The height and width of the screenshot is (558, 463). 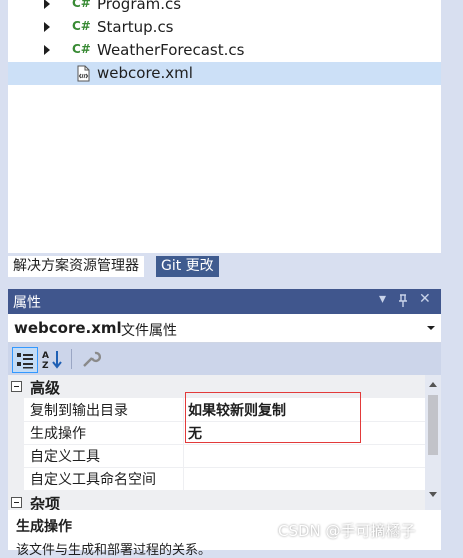 I want to click on vertical-scrollbar, so click(x=433, y=442).